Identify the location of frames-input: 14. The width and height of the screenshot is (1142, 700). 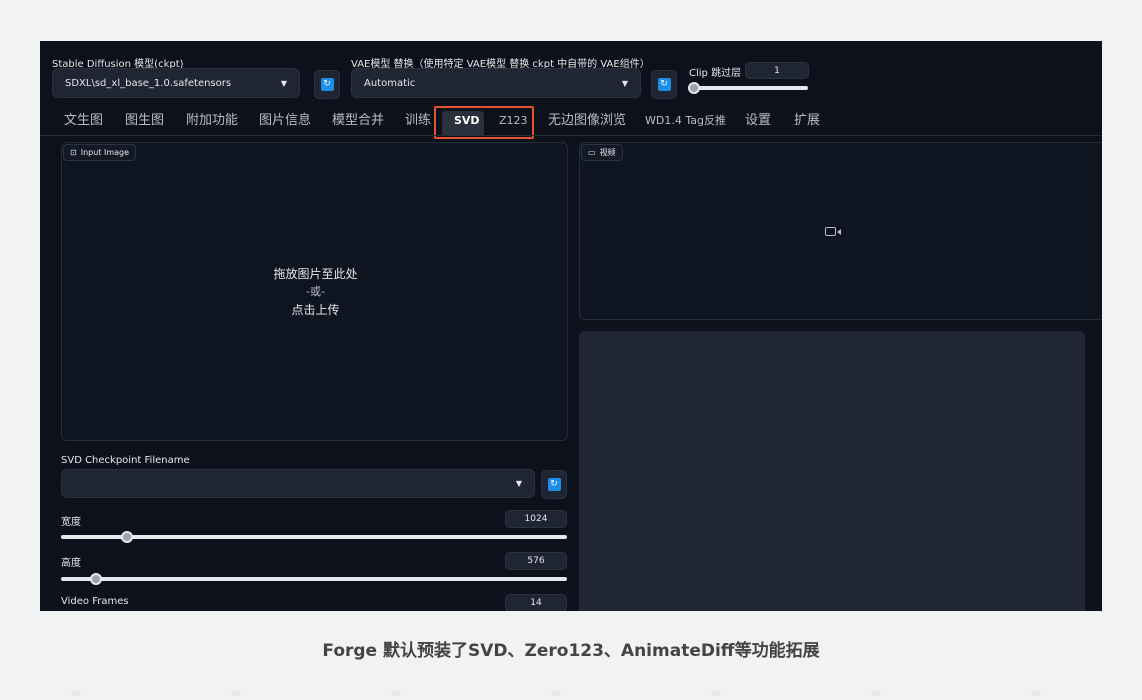
(536, 602).